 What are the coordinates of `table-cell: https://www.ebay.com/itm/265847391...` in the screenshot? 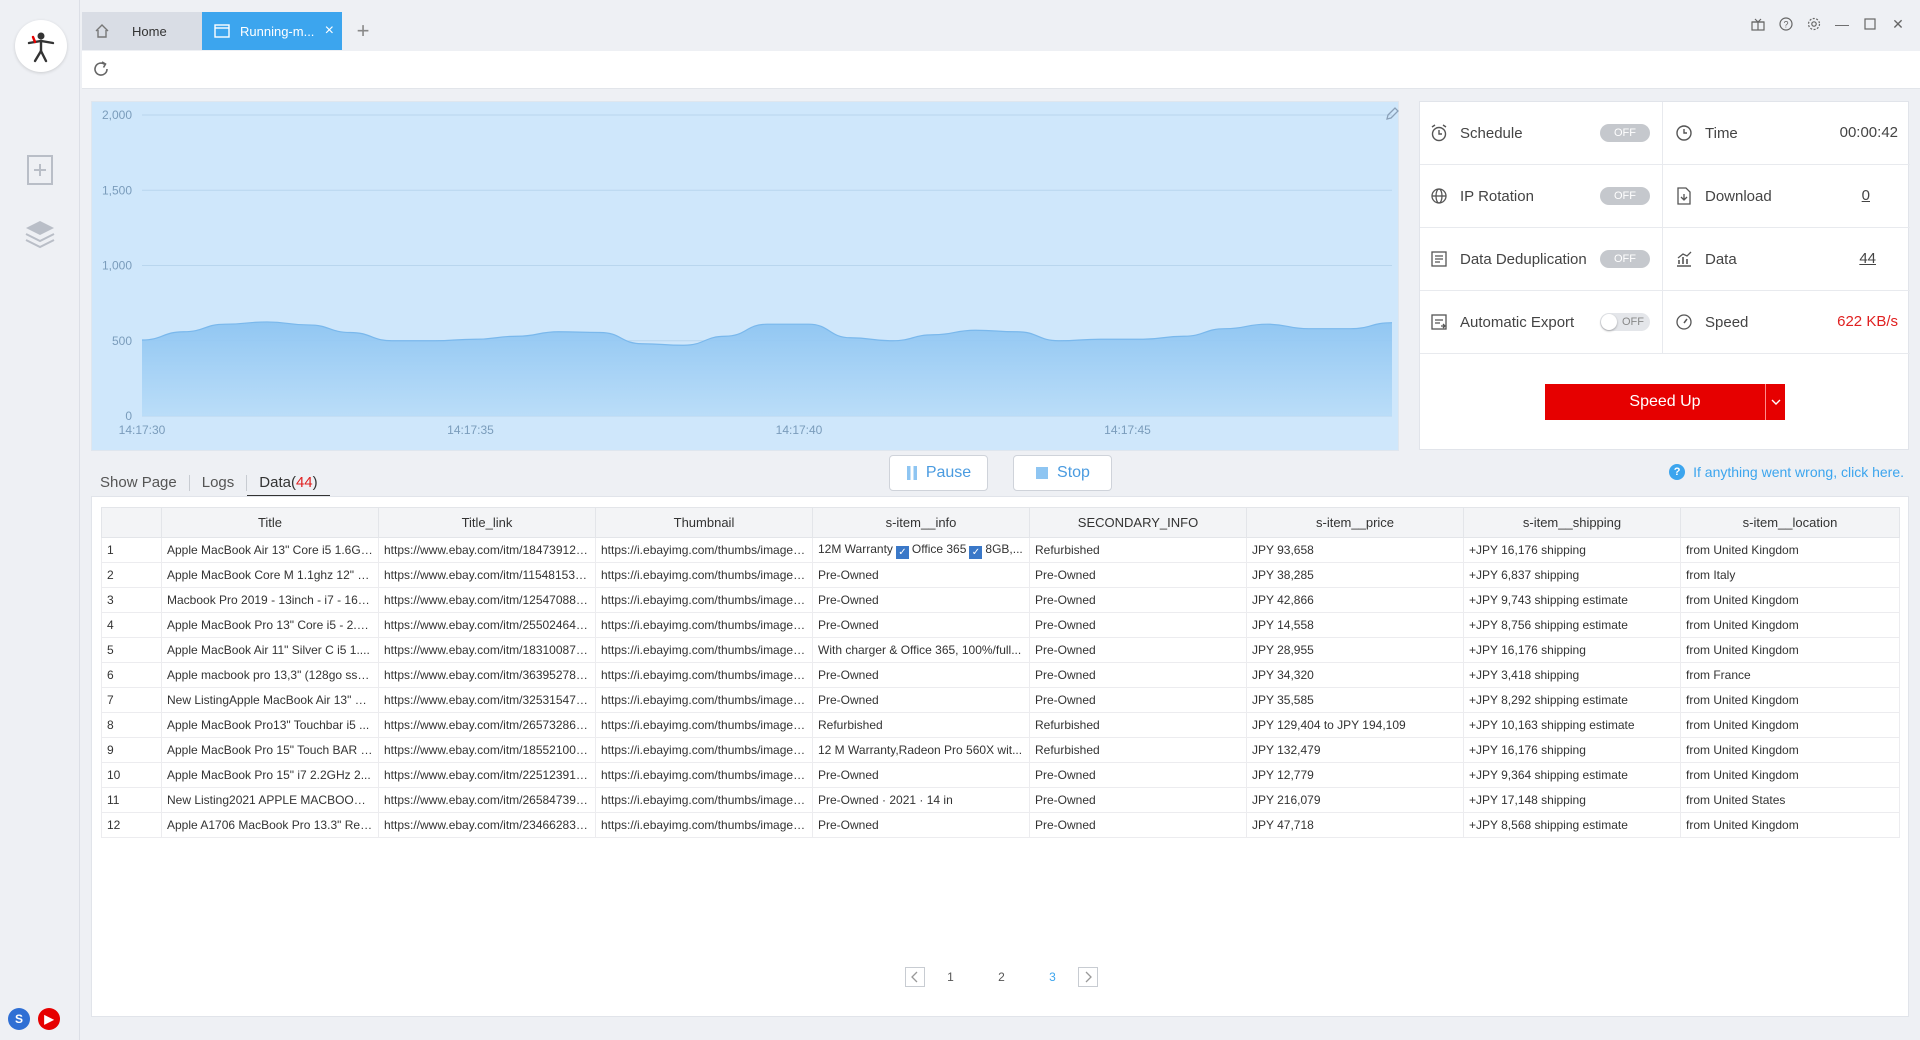 It's located at (487, 800).